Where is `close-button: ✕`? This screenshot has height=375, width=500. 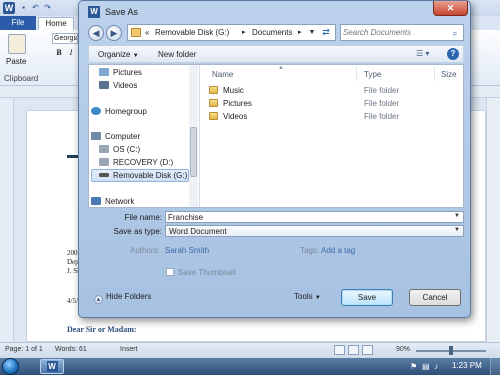
close-button: ✕ is located at coordinates (450, 8).